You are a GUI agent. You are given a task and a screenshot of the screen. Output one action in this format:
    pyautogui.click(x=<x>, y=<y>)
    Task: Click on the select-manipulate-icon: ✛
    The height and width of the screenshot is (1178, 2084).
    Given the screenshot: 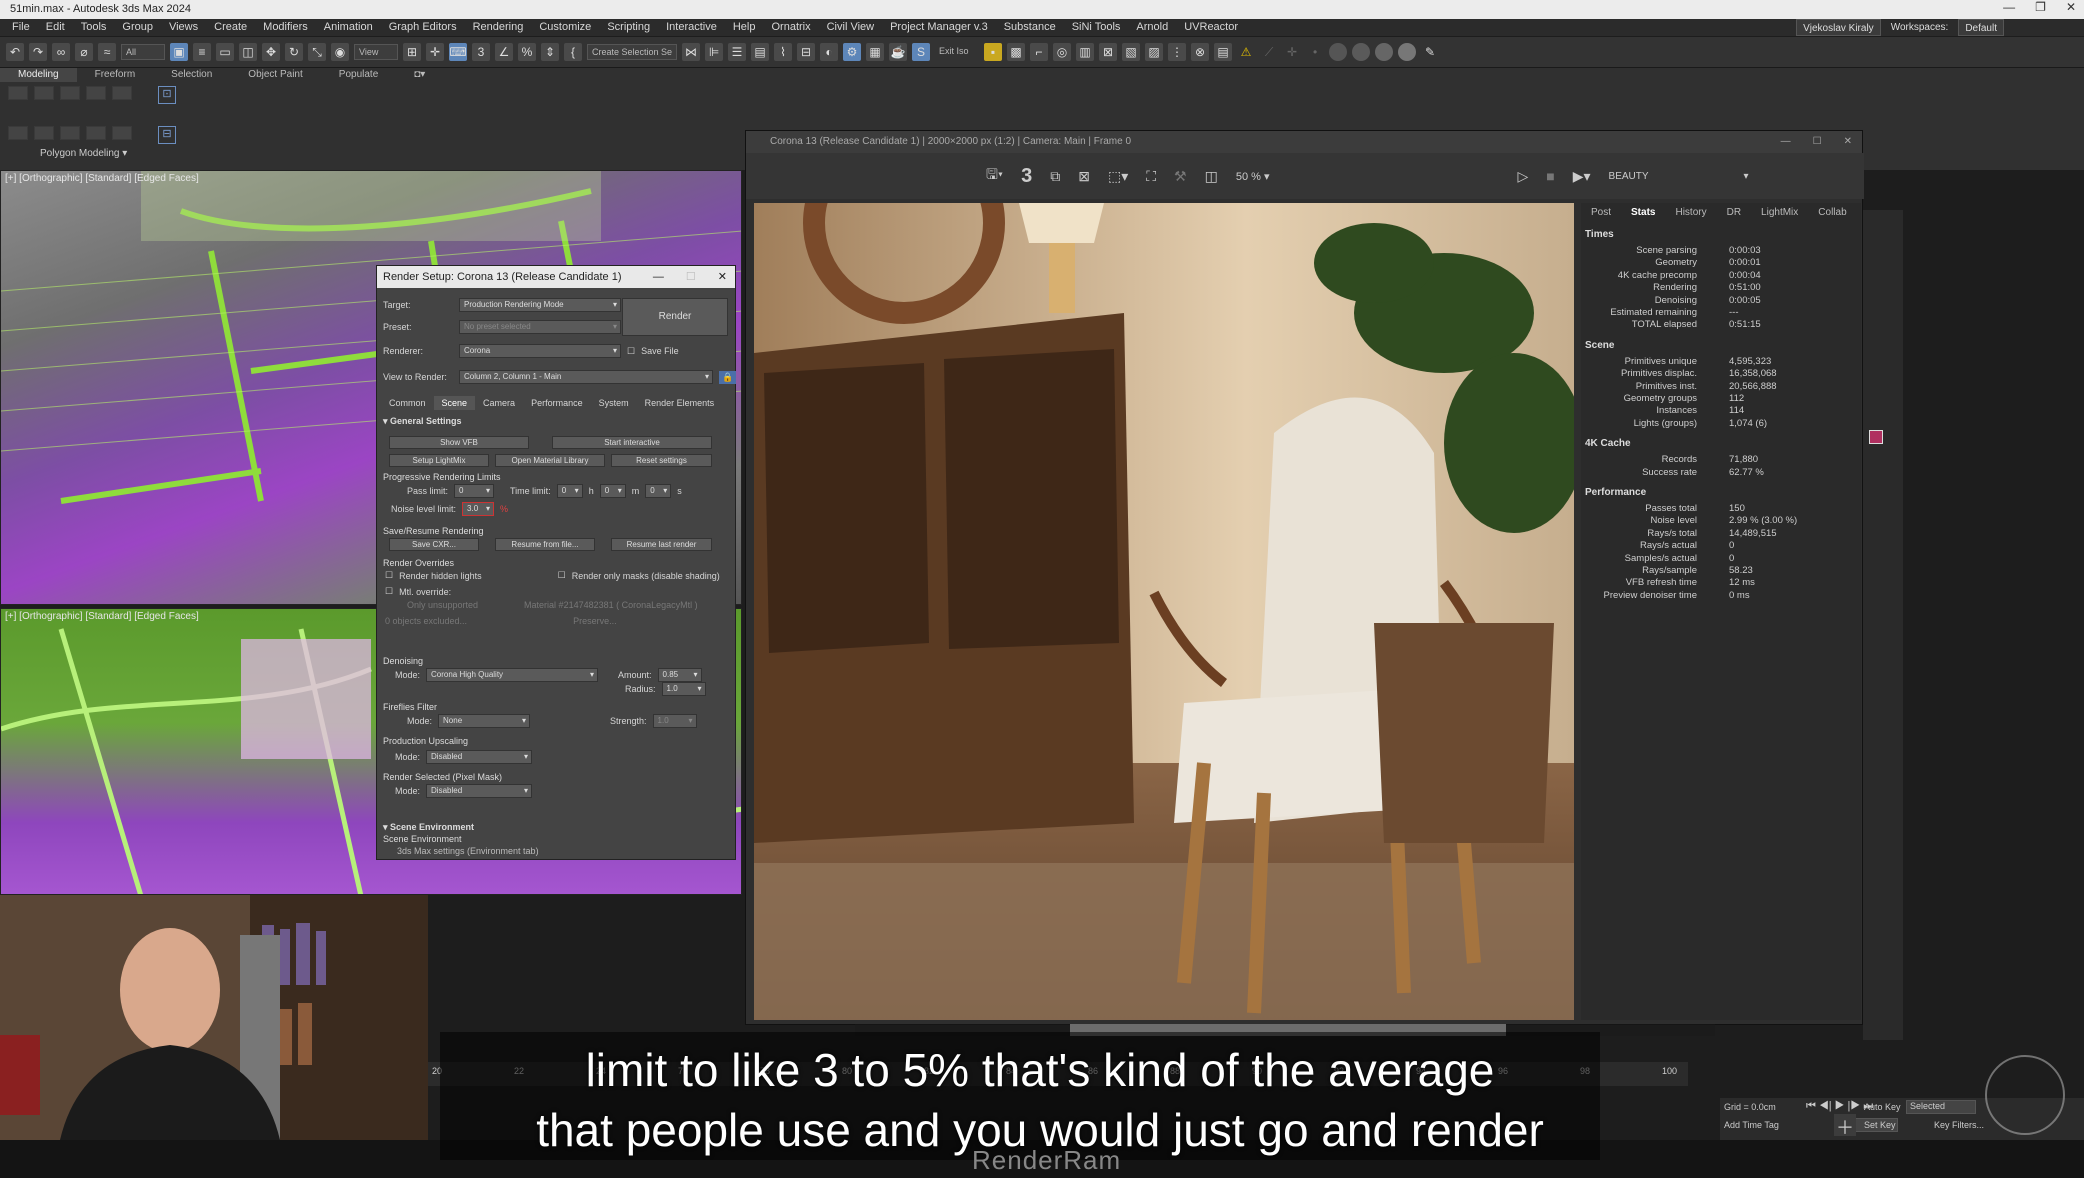 What is the action you would take?
    pyautogui.click(x=435, y=52)
    